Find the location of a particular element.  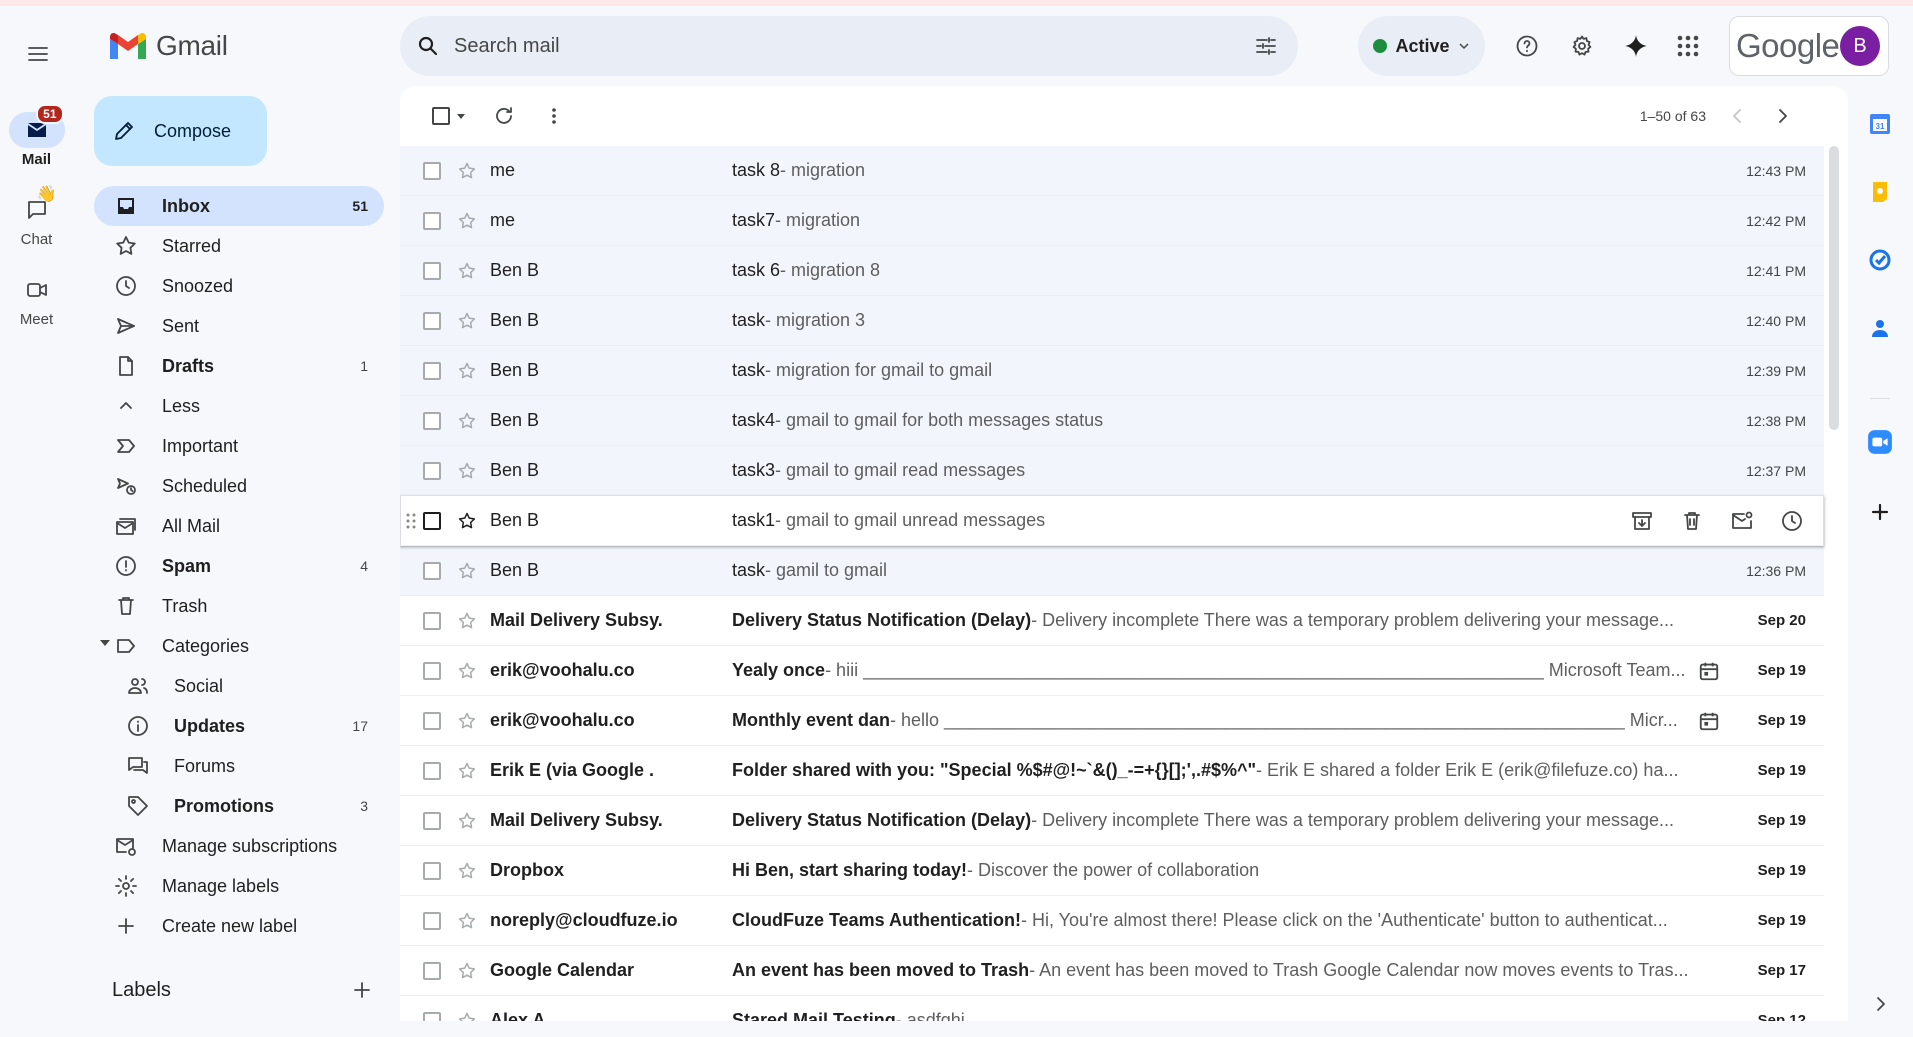

delete-button is located at coordinates (1692, 521).